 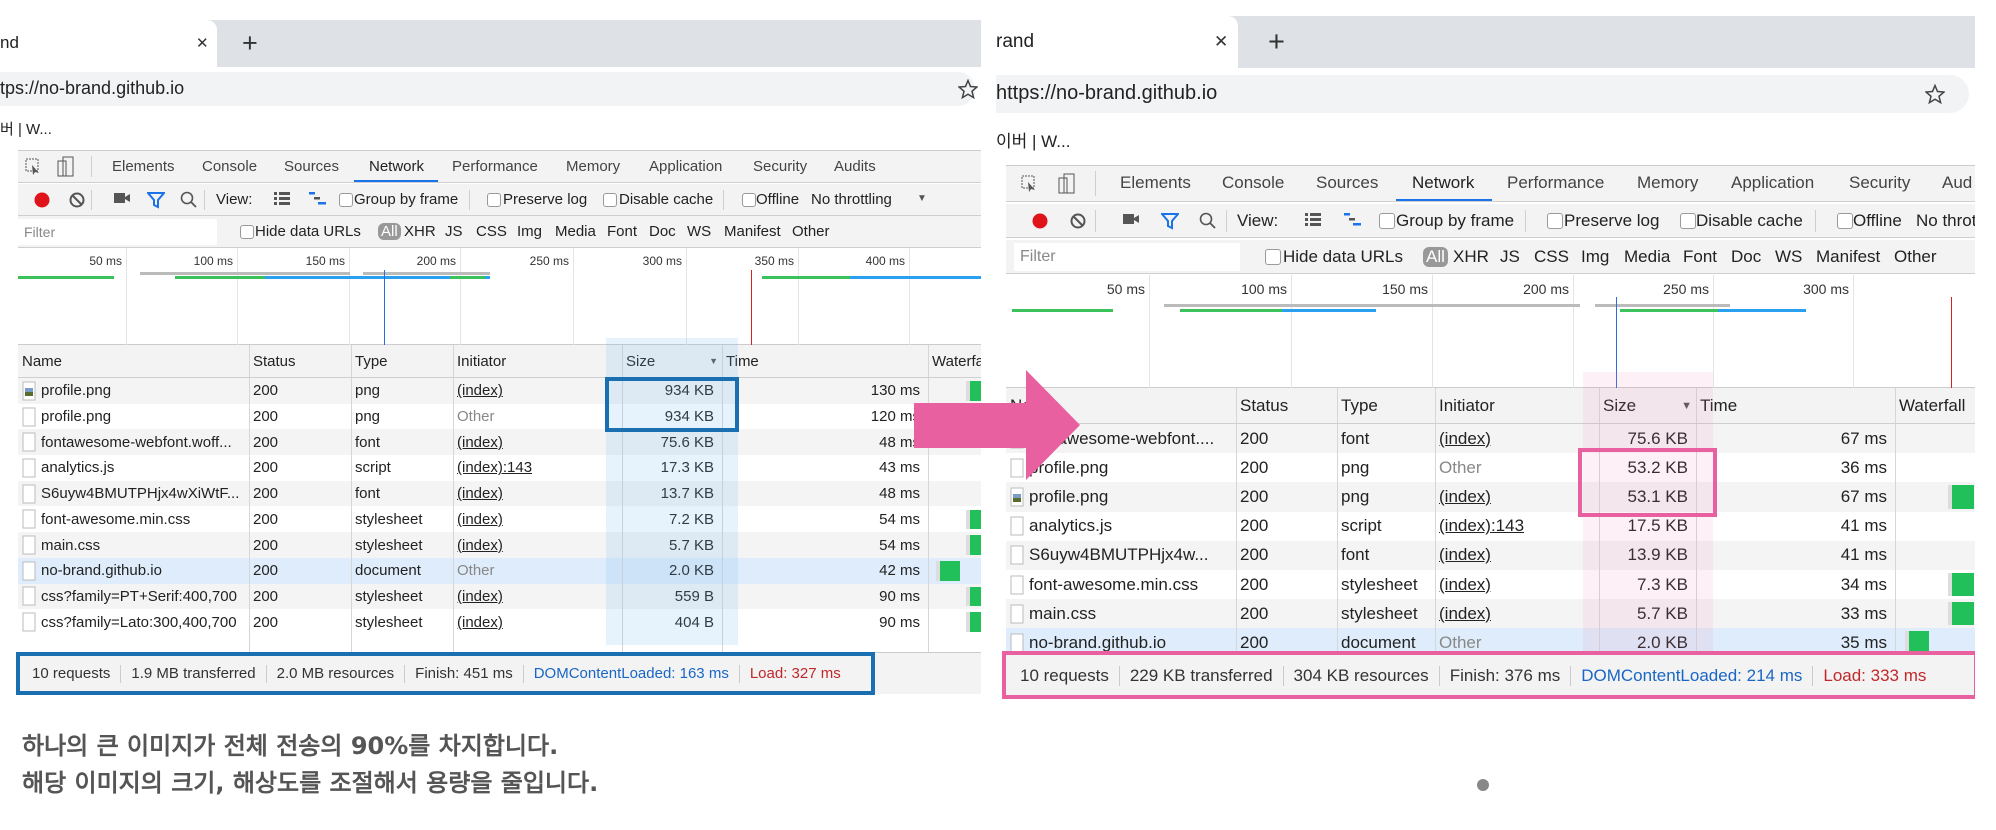 I want to click on arrow-right-icon, so click(x=997, y=425).